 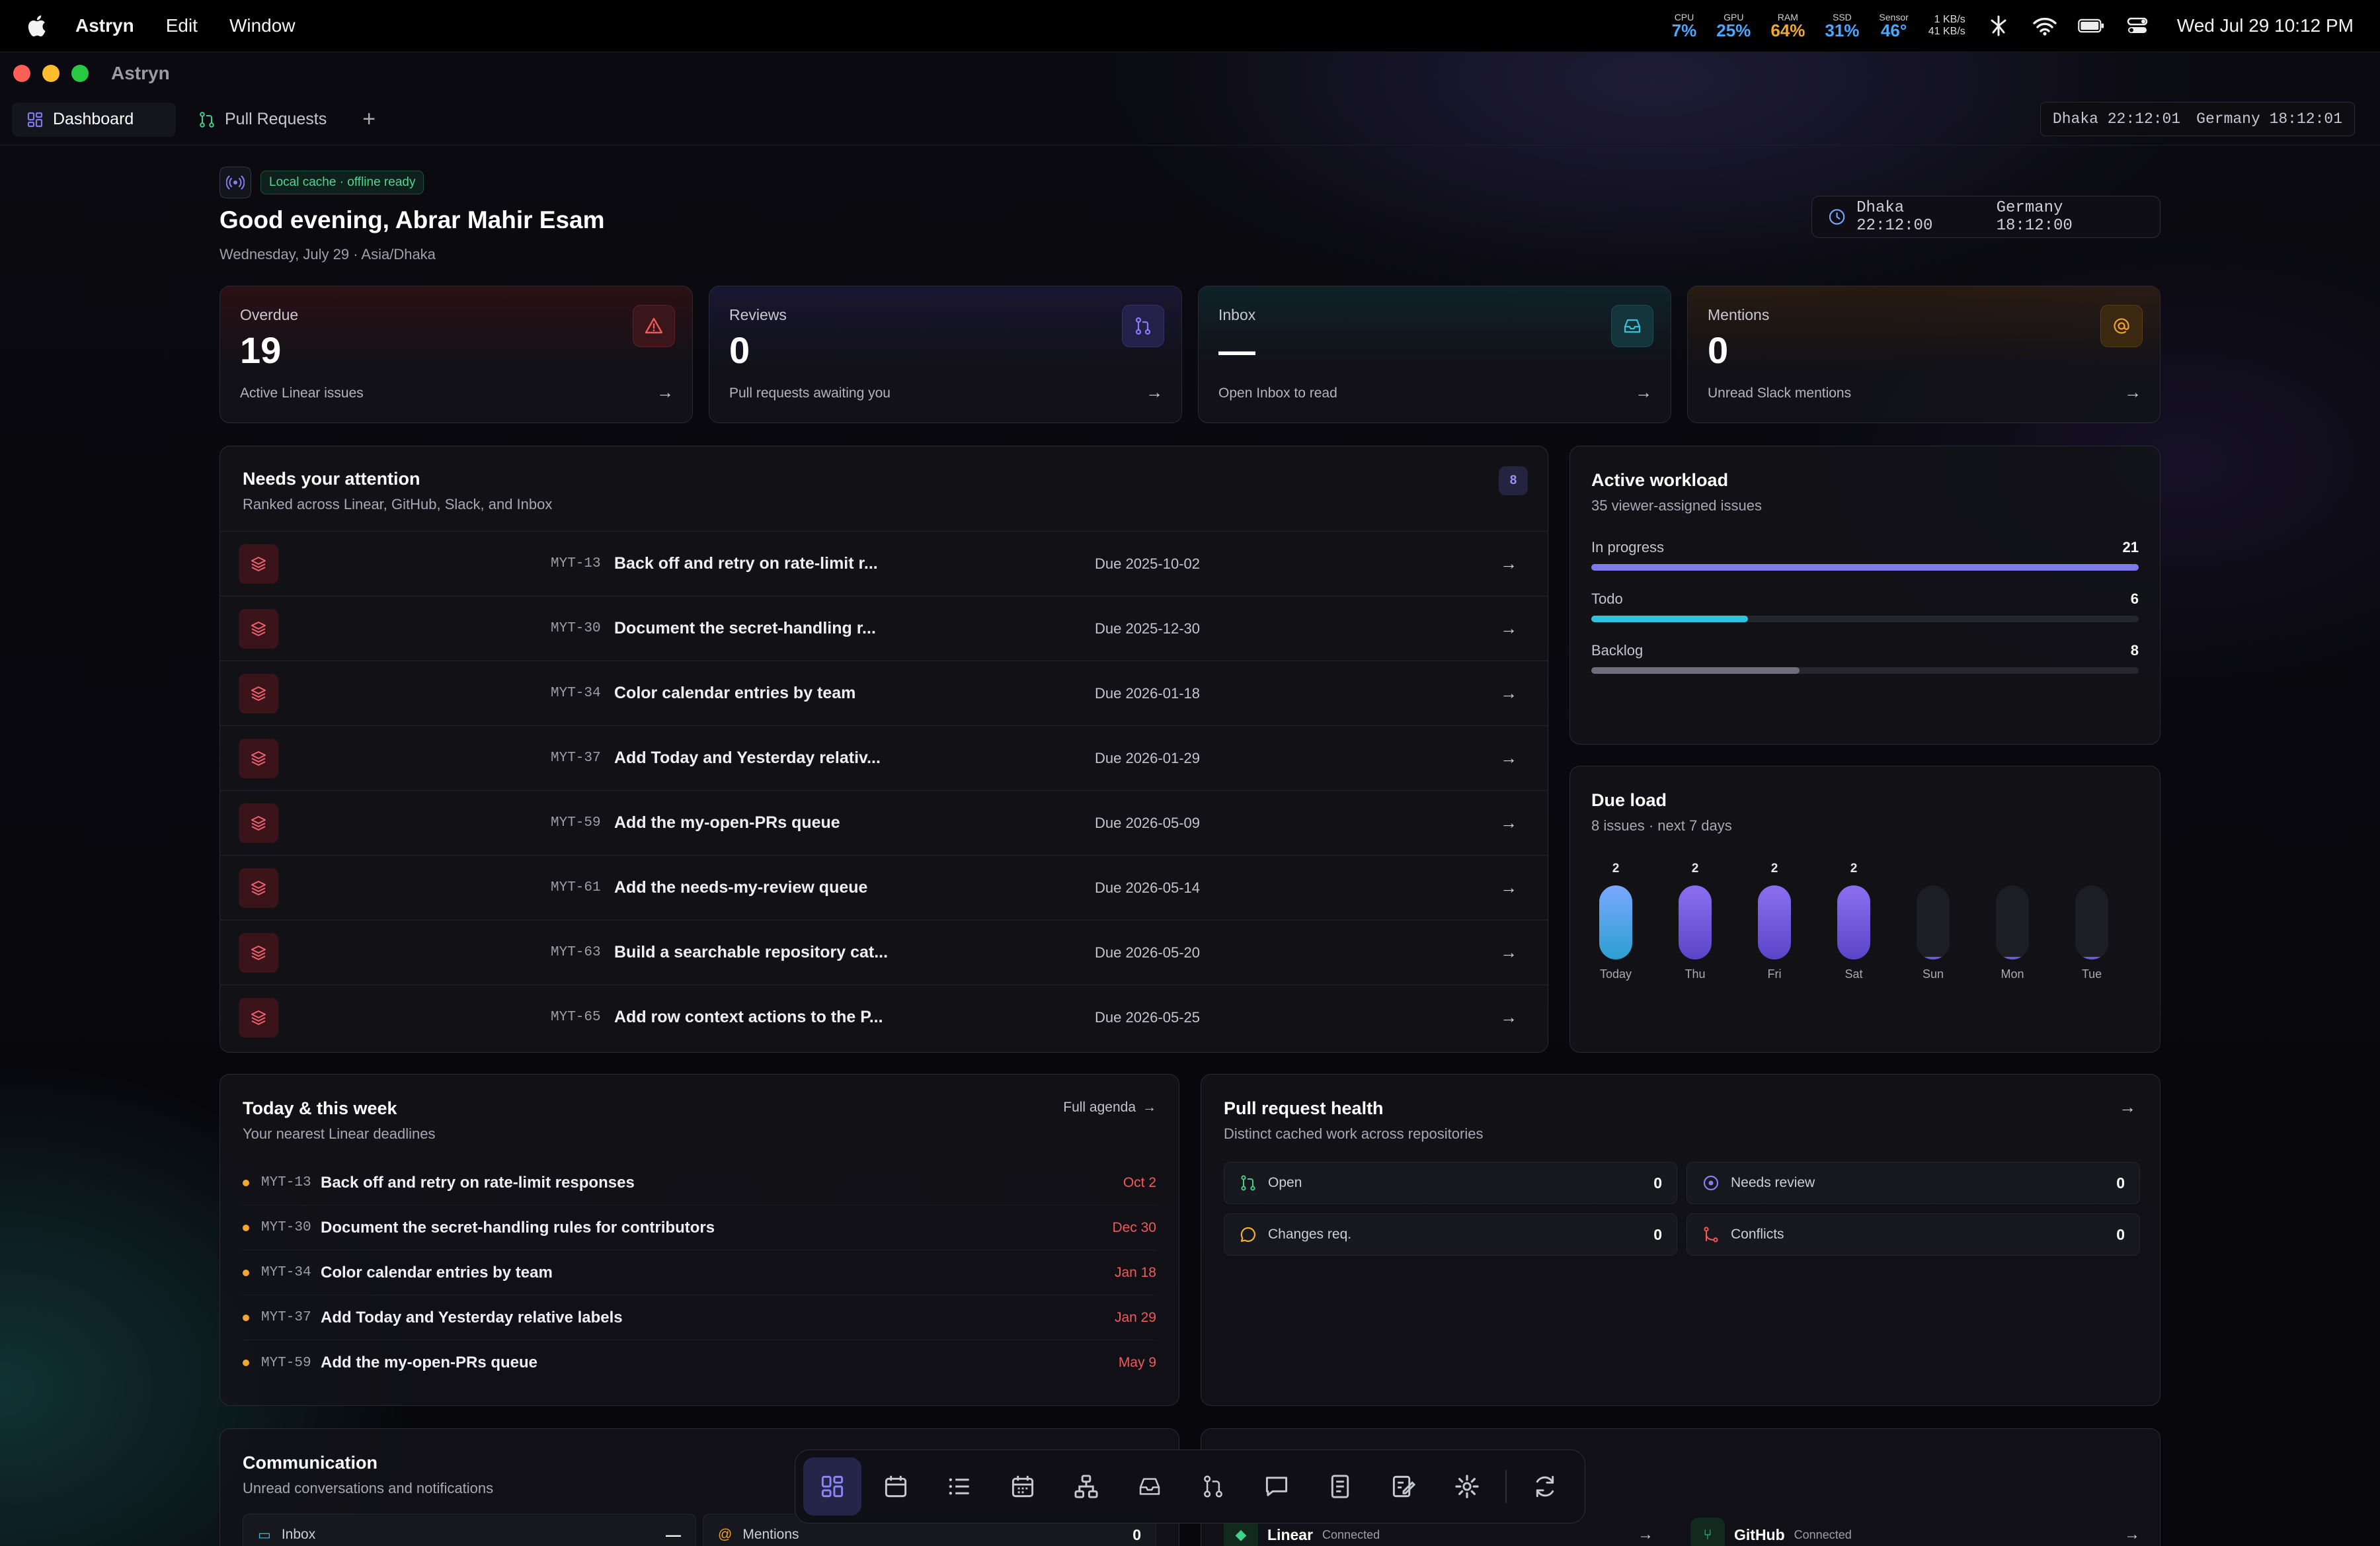 What do you see at coordinates (264, 1535) in the screenshot?
I see `inbox-icon: ▭` at bounding box center [264, 1535].